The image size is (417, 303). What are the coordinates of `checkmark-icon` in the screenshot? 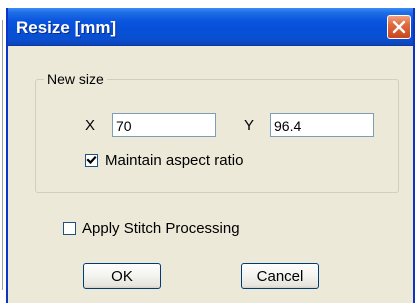 It's located at (91, 160).